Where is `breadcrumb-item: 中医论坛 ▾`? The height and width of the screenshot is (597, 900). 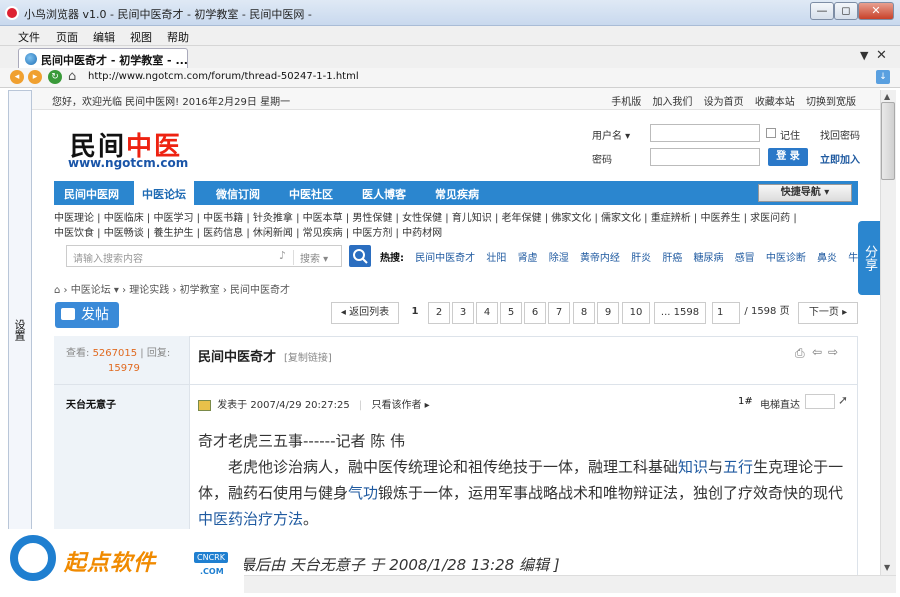 breadcrumb-item: 中医论坛 ▾ is located at coordinates (95, 290).